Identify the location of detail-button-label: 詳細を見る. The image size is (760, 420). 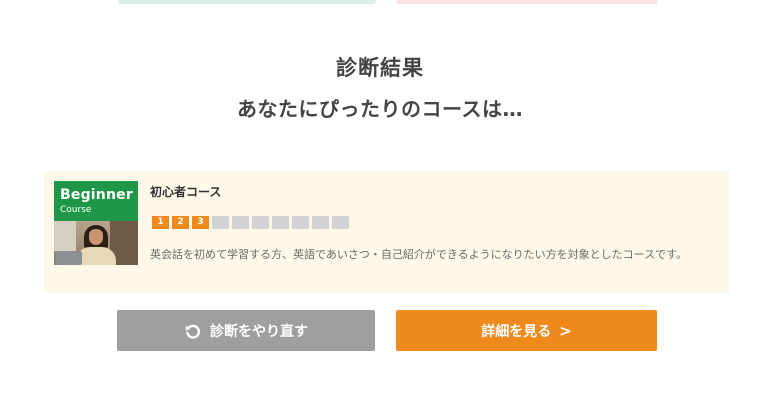
(516, 331).